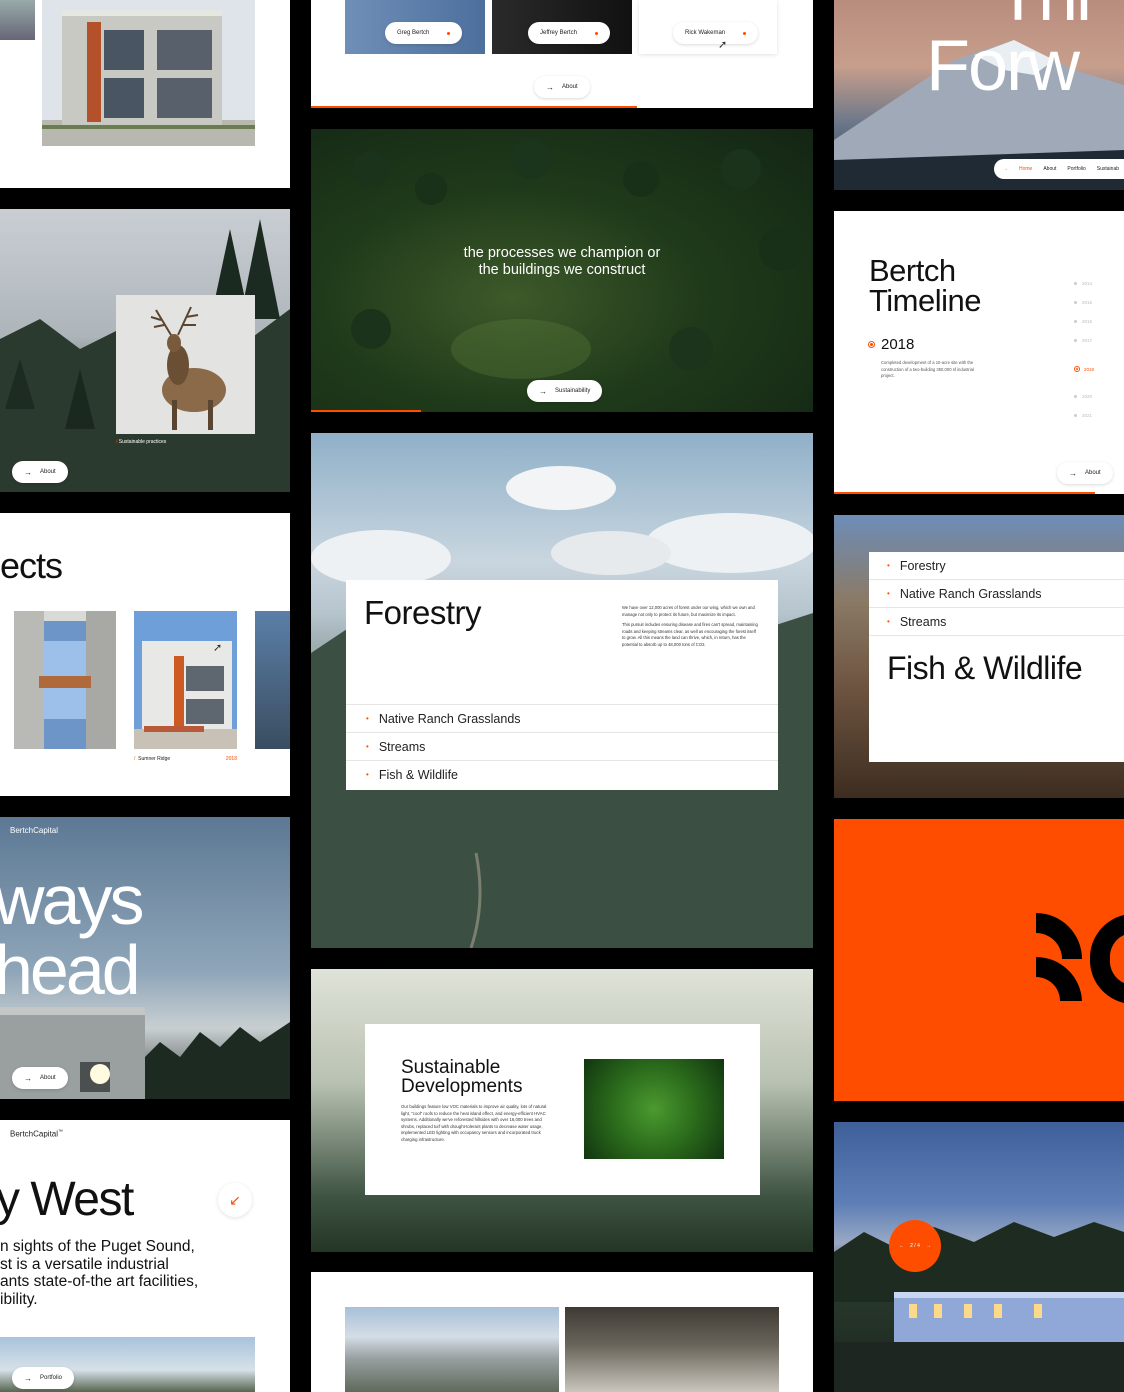  Describe the element at coordinates (1025, 169) in the screenshot. I see `nav-home: Home` at that location.